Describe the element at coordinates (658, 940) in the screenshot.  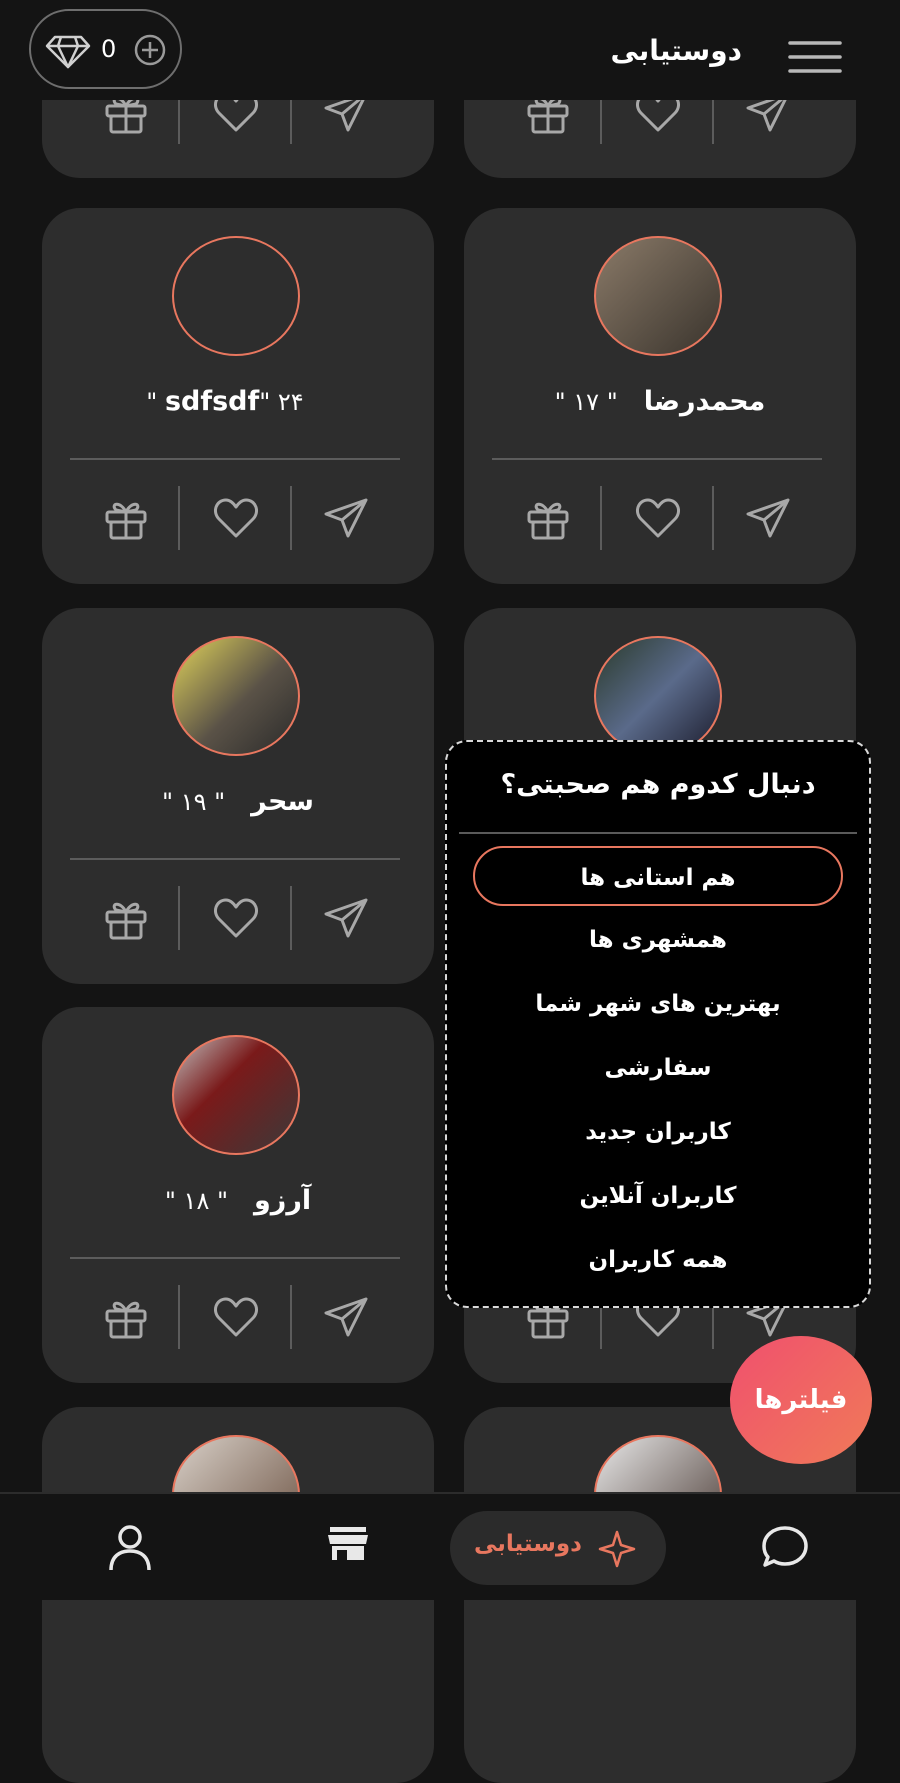
I see `filter-option-same-city: همشهری ها` at that location.